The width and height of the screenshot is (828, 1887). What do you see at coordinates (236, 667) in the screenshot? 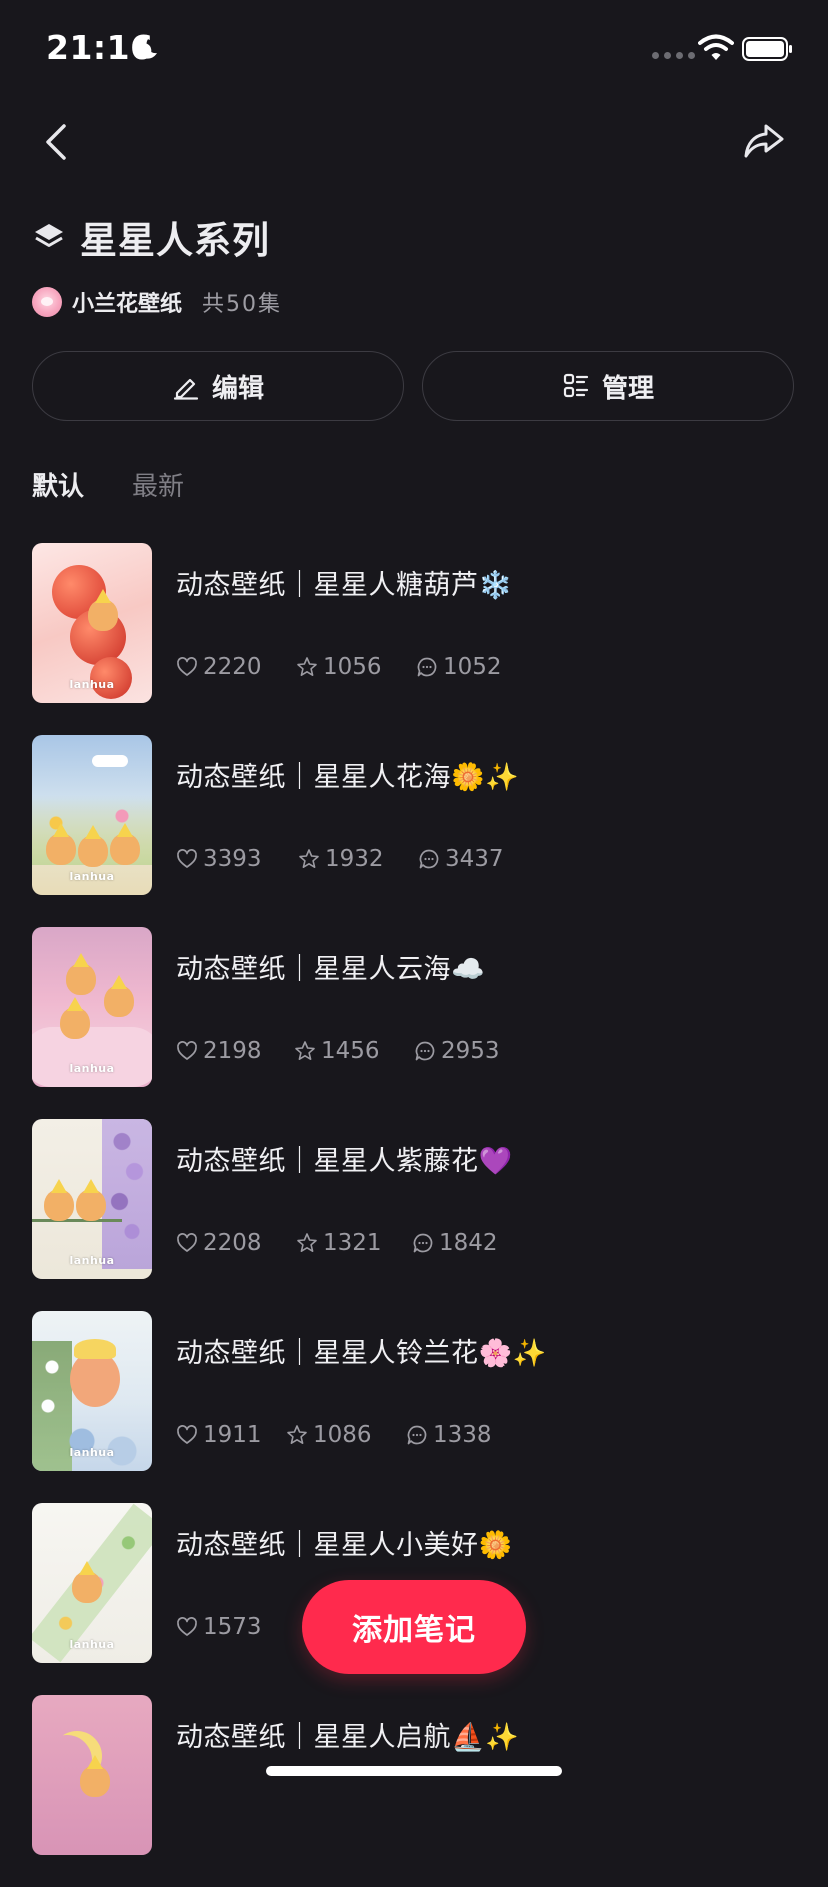
I see `like-count: 2220` at bounding box center [236, 667].